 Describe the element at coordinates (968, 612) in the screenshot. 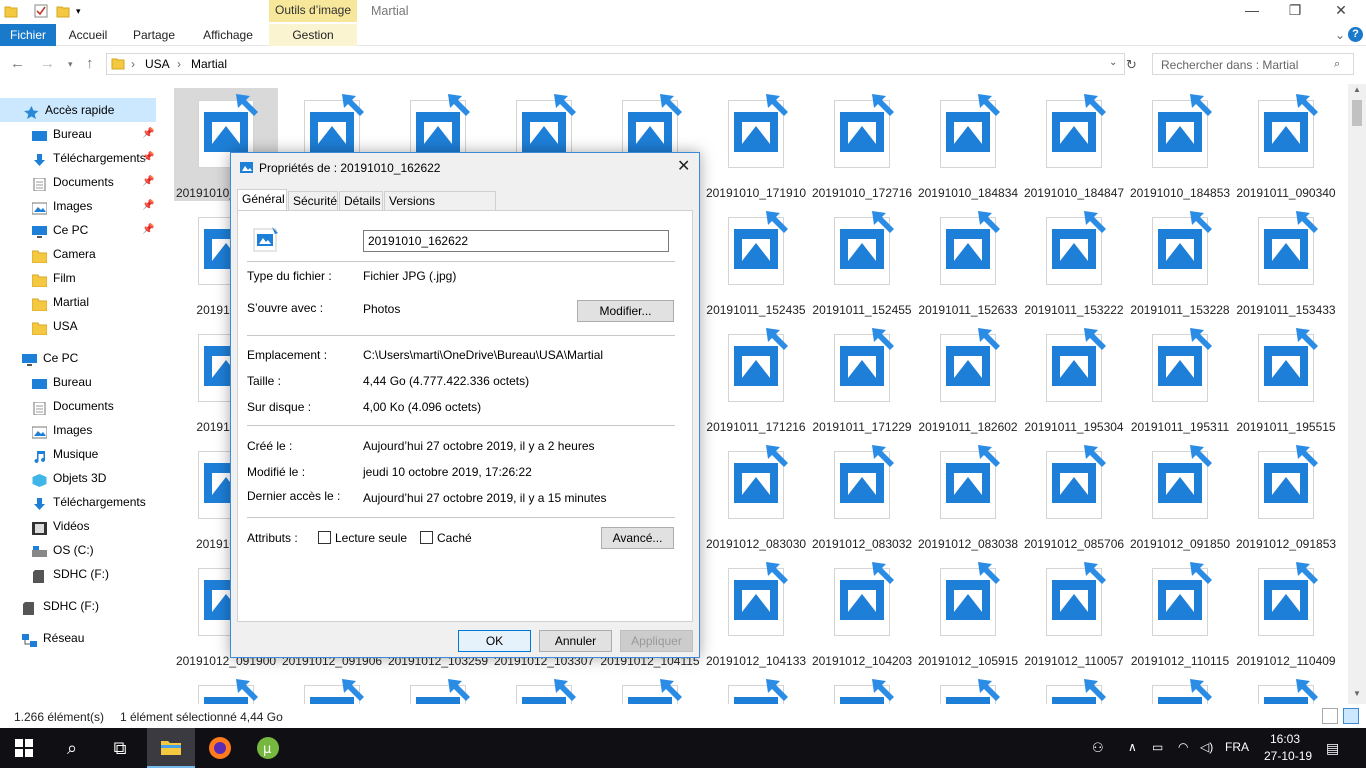

I see `file-item: 20191012_105915` at that location.